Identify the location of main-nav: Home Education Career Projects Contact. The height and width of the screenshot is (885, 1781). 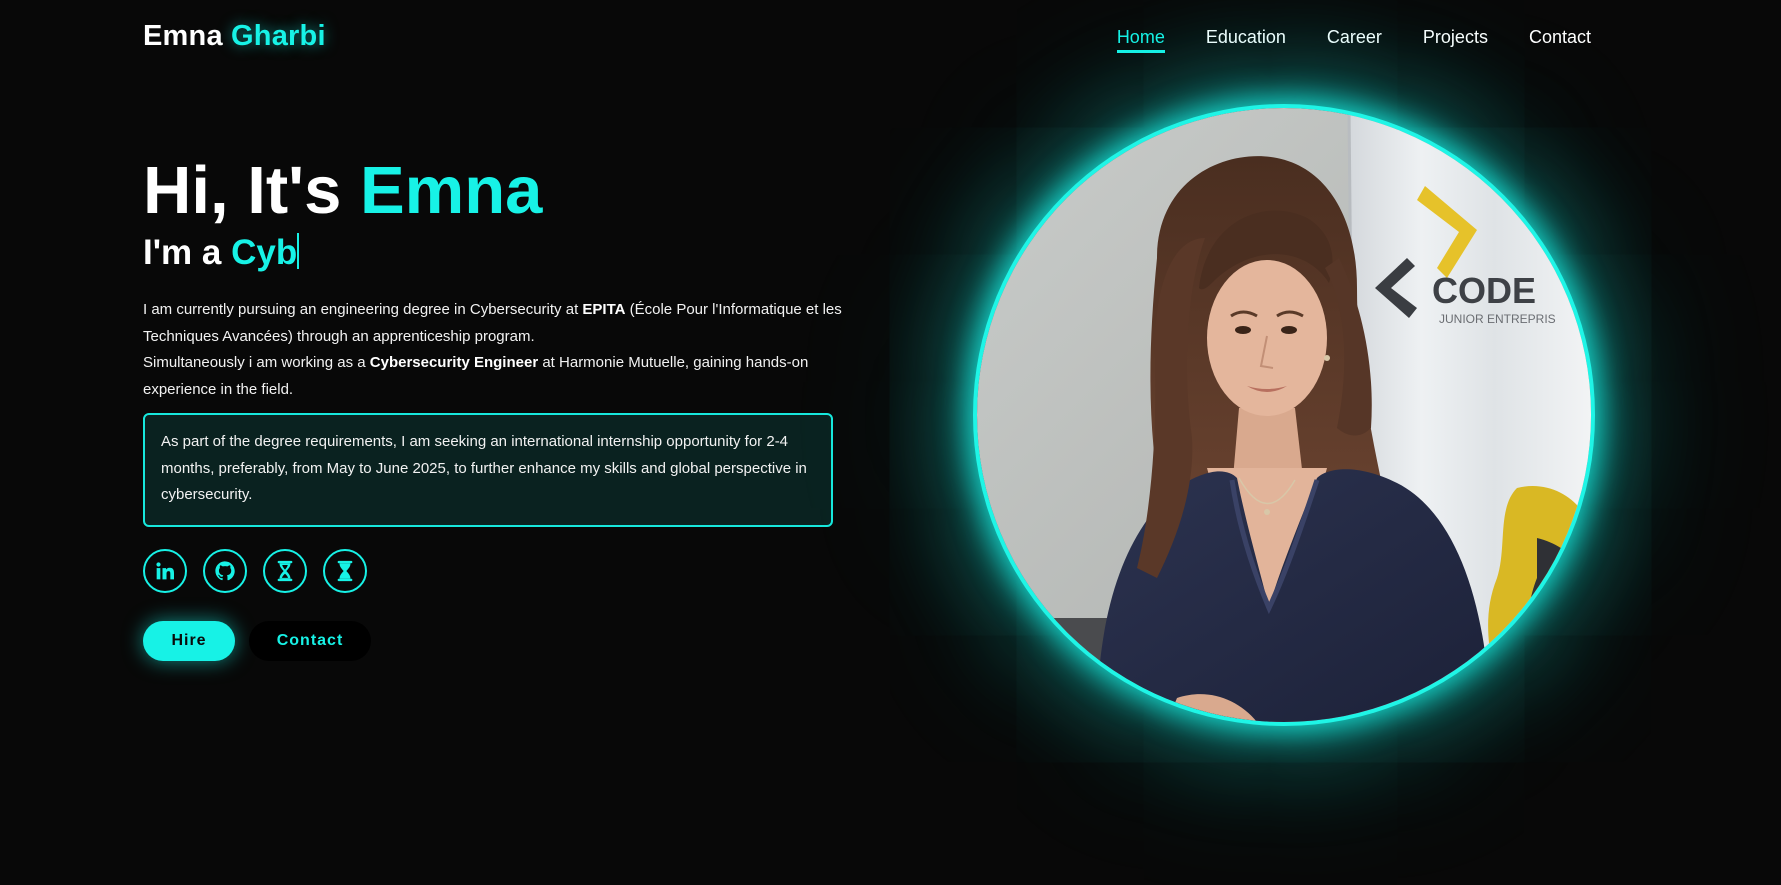
(1353, 40).